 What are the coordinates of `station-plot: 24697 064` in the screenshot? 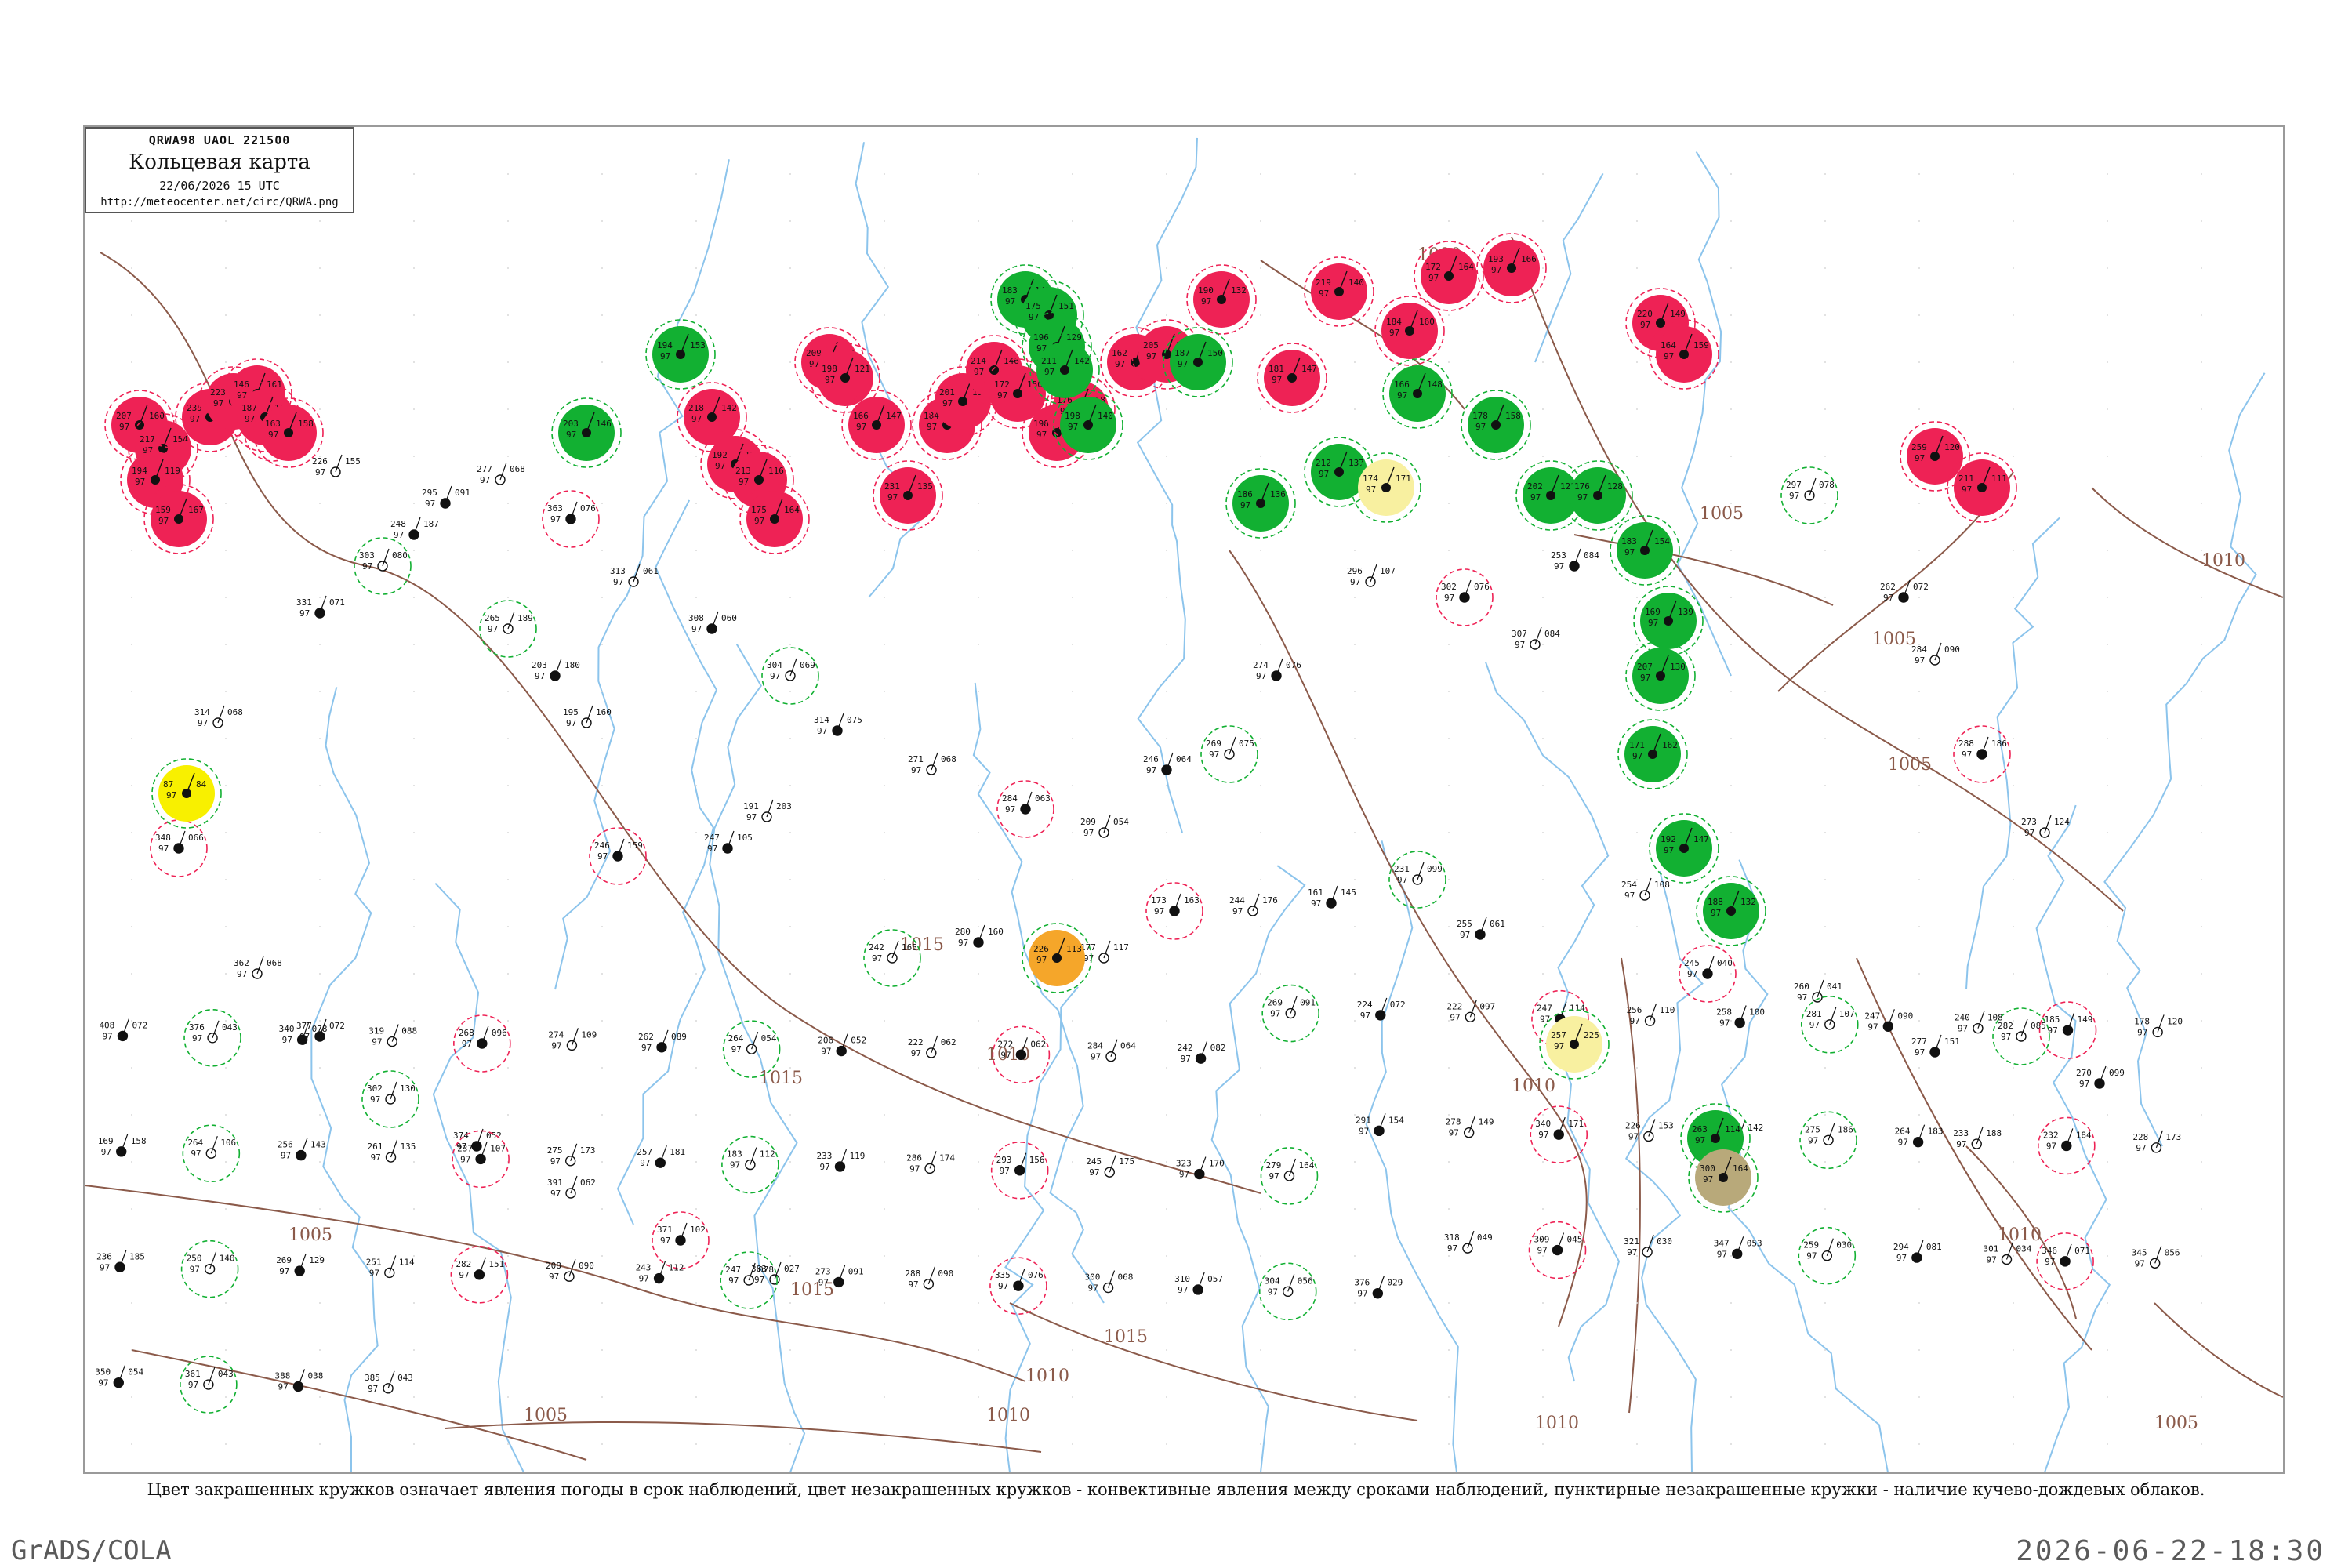 It's located at (1167, 763).